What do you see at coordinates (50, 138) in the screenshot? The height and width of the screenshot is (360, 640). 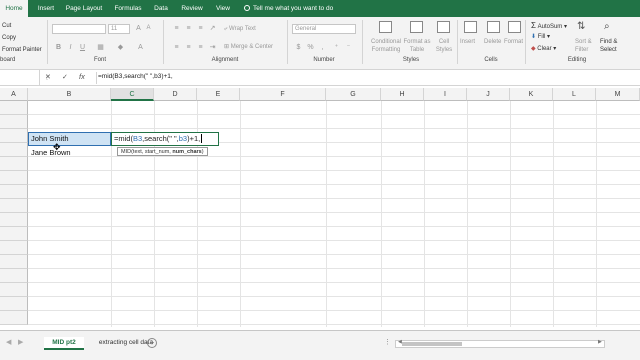 I see `cell-b3: John Smith` at bounding box center [50, 138].